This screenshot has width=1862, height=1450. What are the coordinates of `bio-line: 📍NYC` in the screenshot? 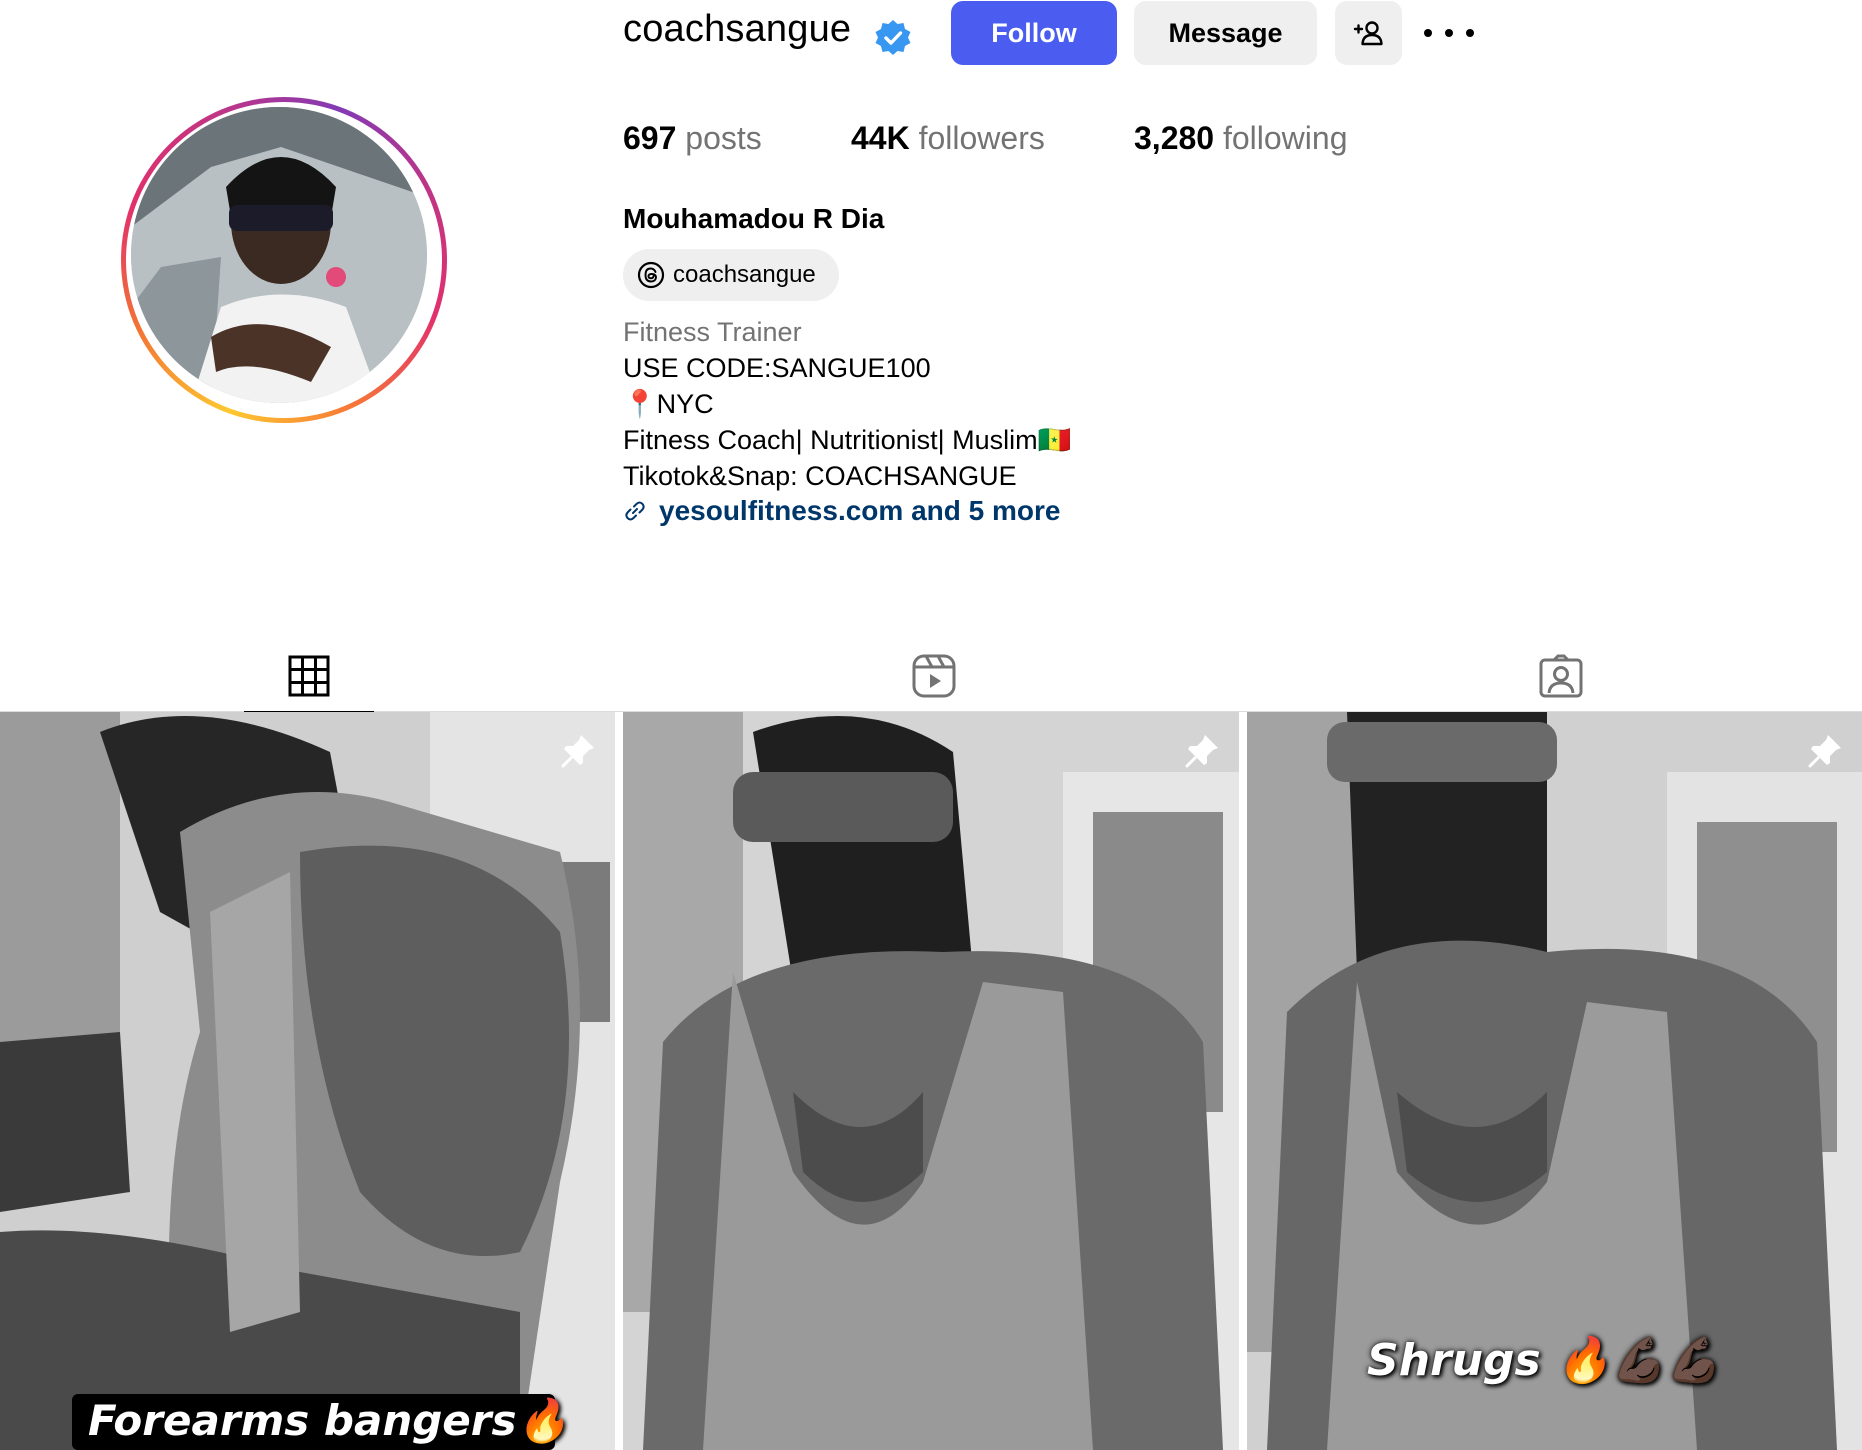 It's located at (668, 404).